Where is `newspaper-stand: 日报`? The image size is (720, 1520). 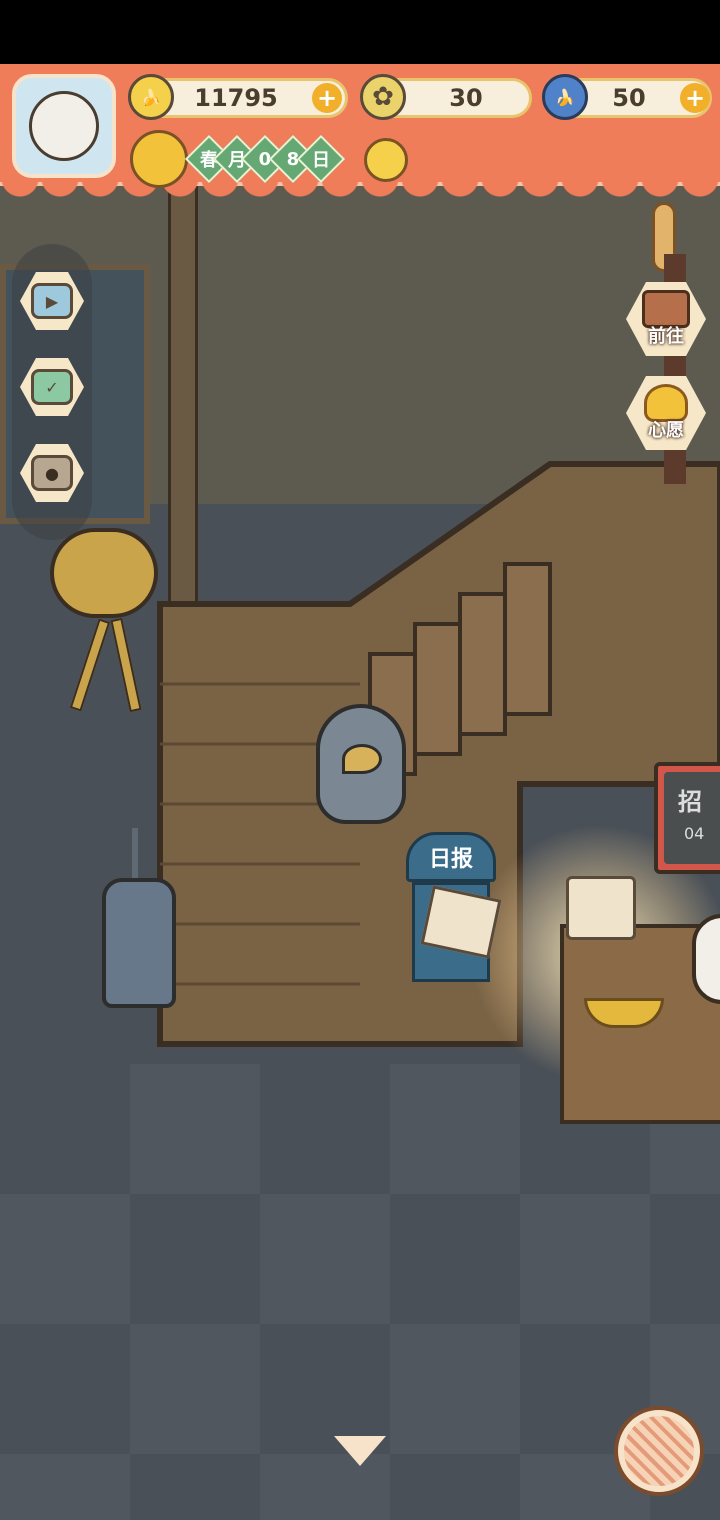 newspaper-stand: 日报 is located at coordinates (454, 907).